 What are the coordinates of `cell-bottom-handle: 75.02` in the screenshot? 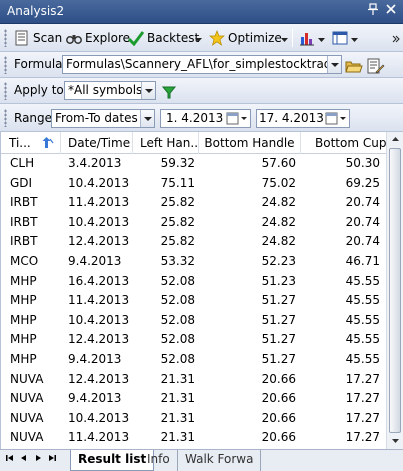 It's located at (278, 182).